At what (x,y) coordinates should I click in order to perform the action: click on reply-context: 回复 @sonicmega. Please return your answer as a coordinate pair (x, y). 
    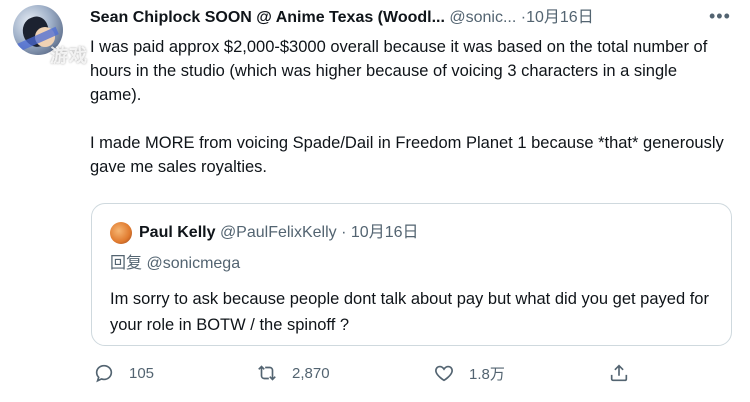
    Looking at the image, I should click on (175, 264).